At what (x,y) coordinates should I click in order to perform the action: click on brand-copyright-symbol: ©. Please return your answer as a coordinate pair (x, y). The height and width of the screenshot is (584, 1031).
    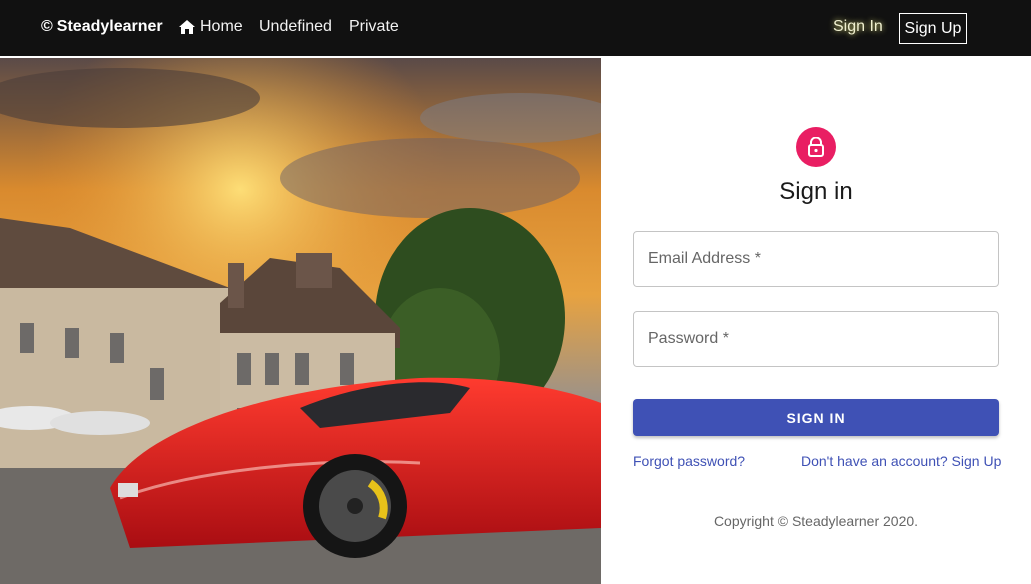
    Looking at the image, I should click on (47, 26).